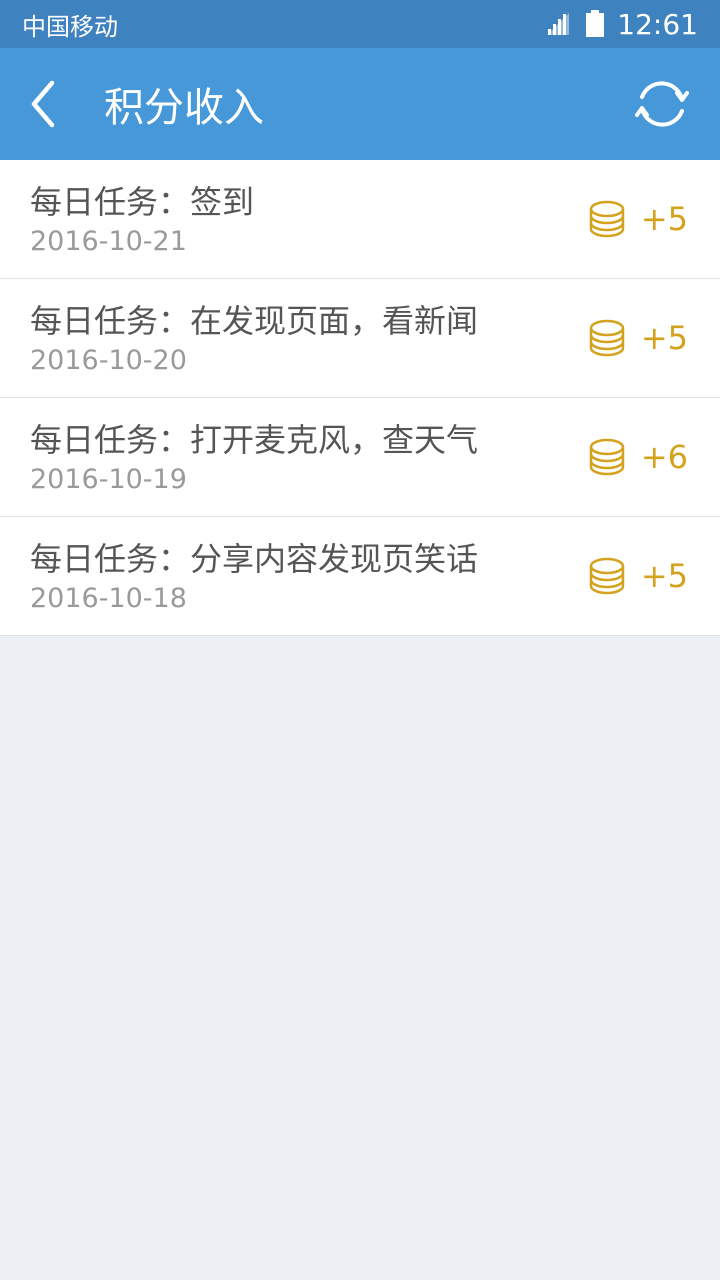 The width and height of the screenshot is (720, 1280). I want to click on item-date: 2016-10-21, so click(108, 241).